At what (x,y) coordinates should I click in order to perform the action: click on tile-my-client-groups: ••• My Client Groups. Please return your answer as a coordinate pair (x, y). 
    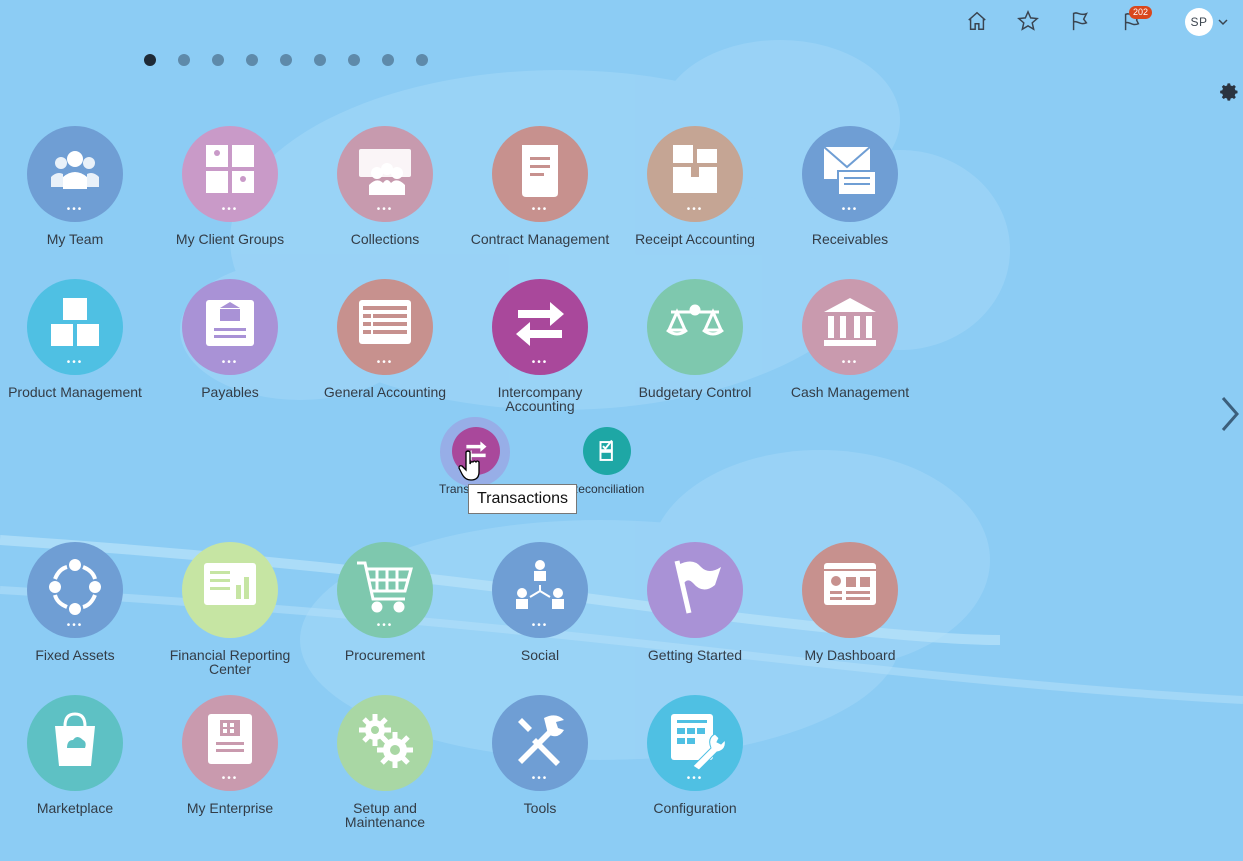
    Looking at the image, I should click on (230, 186).